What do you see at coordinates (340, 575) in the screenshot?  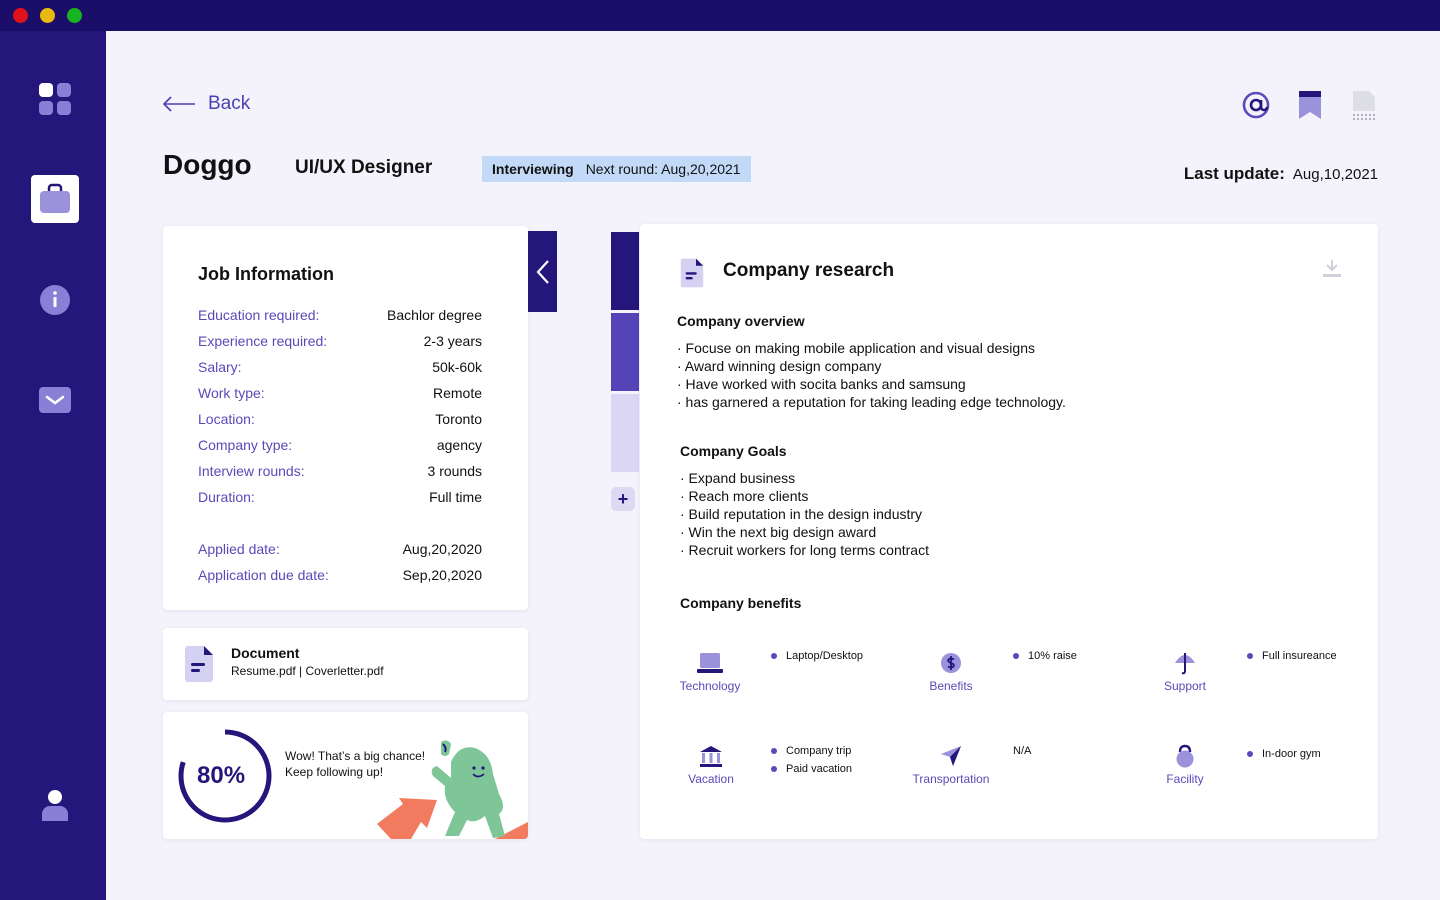 I see `due-date-row: Application due date: Sep,20,2020` at bounding box center [340, 575].